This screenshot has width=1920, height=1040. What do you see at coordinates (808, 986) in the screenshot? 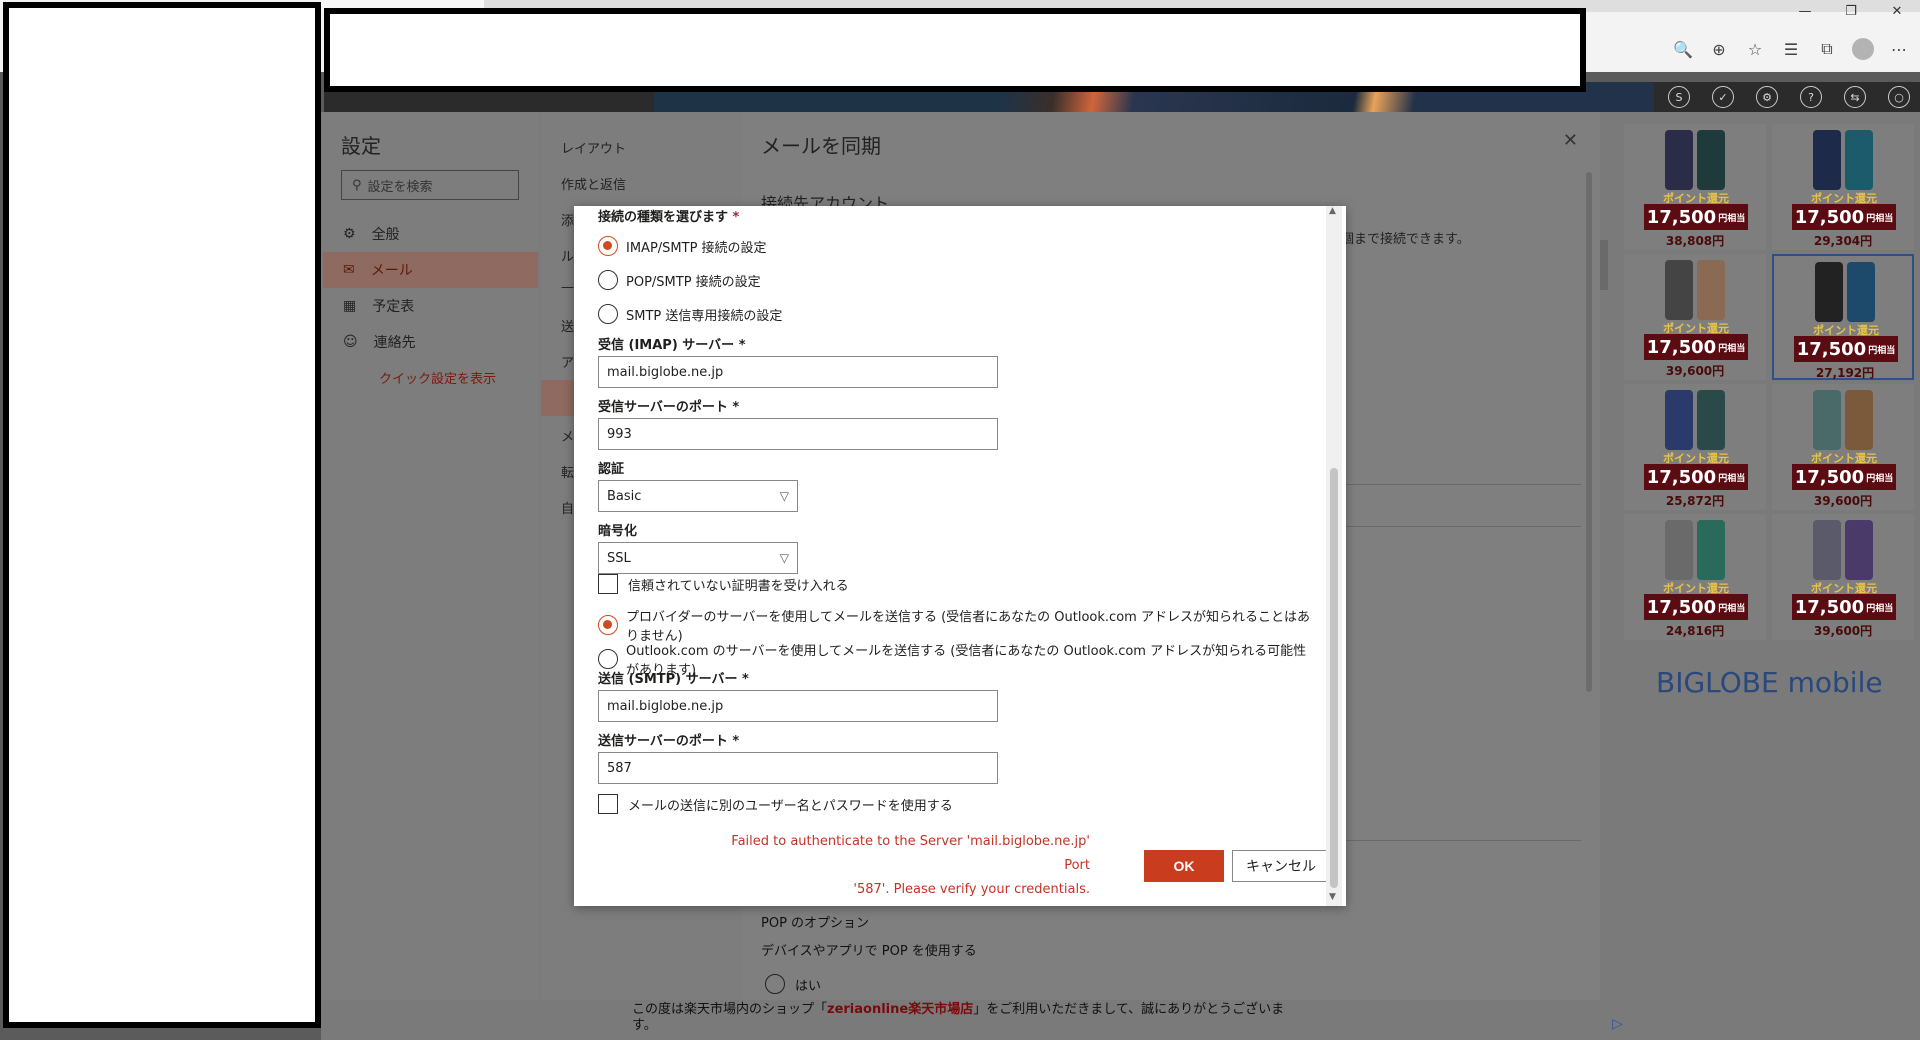
I see `pop-yes-label: はい` at bounding box center [808, 986].